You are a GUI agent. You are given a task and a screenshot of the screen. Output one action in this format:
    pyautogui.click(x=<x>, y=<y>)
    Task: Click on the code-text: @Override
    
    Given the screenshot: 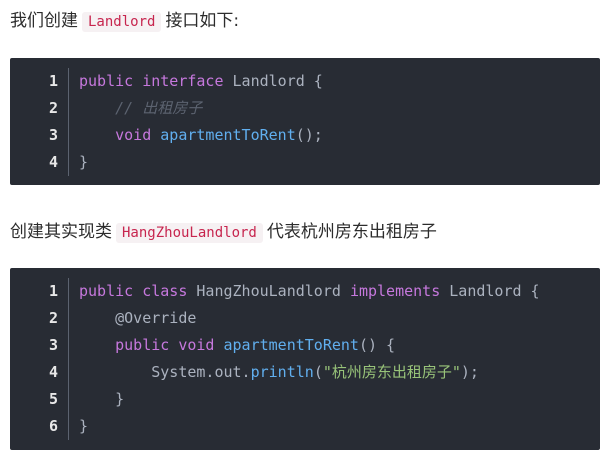 What is the action you would take?
    pyautogui.click(x=137, y=318)
    